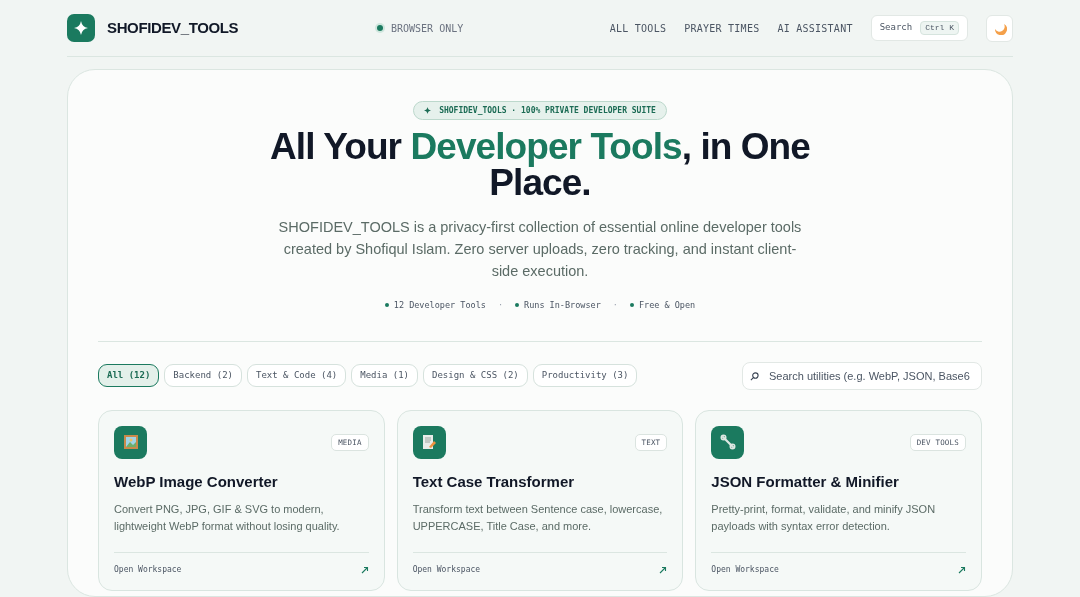  I want to click on tool-title: JSON Formatter & Minifier, so click(805, 481).